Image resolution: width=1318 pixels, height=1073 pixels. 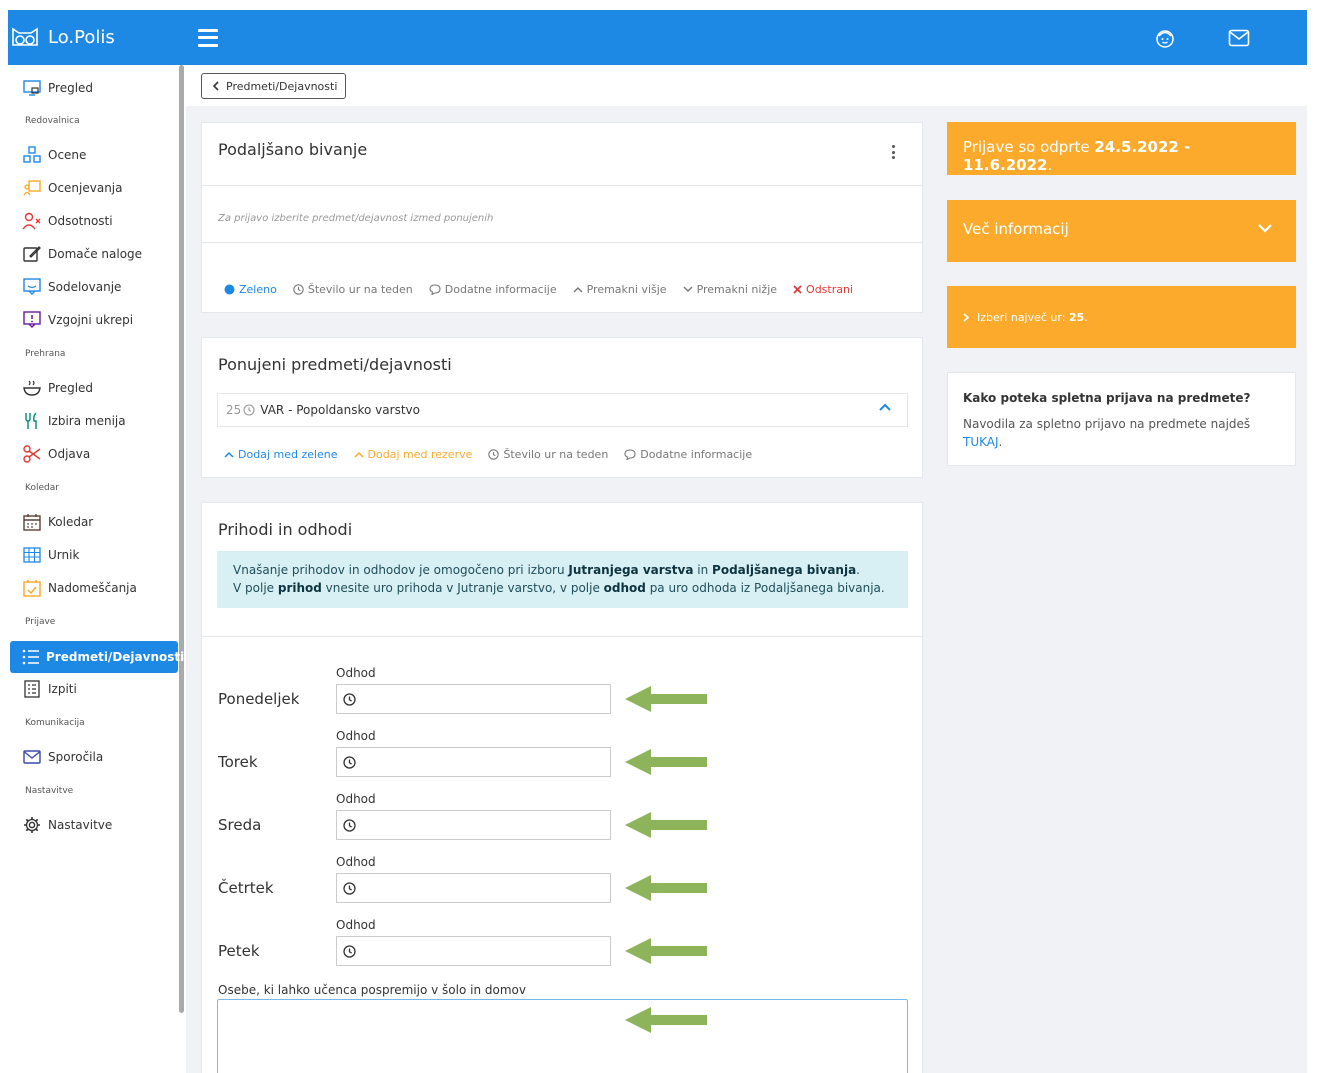 I want to click on user-x-icon, so click(x=32, y=221).